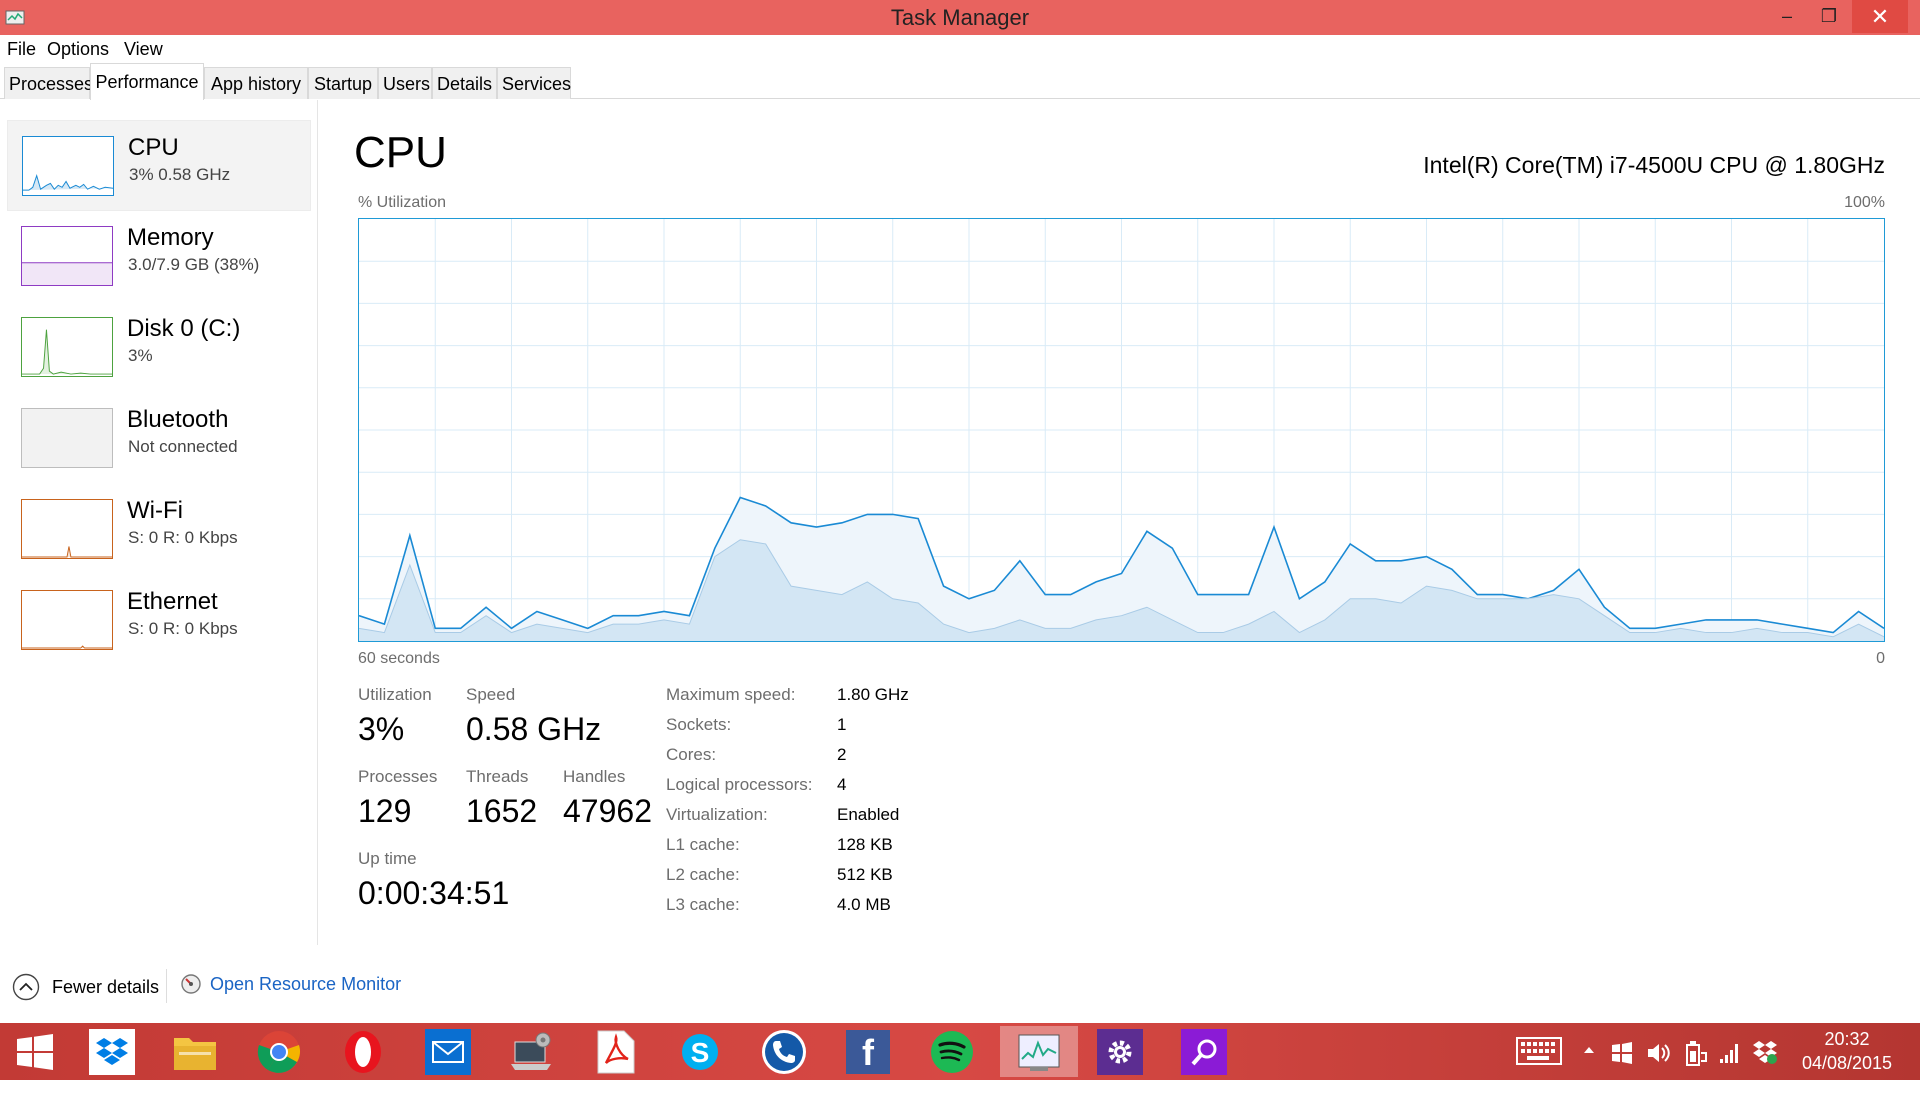  What do you see at coordinates (183, 446) in the screenshot?
I see `sidebar-item-sub: Not connected` at bounding box center [183, 446].